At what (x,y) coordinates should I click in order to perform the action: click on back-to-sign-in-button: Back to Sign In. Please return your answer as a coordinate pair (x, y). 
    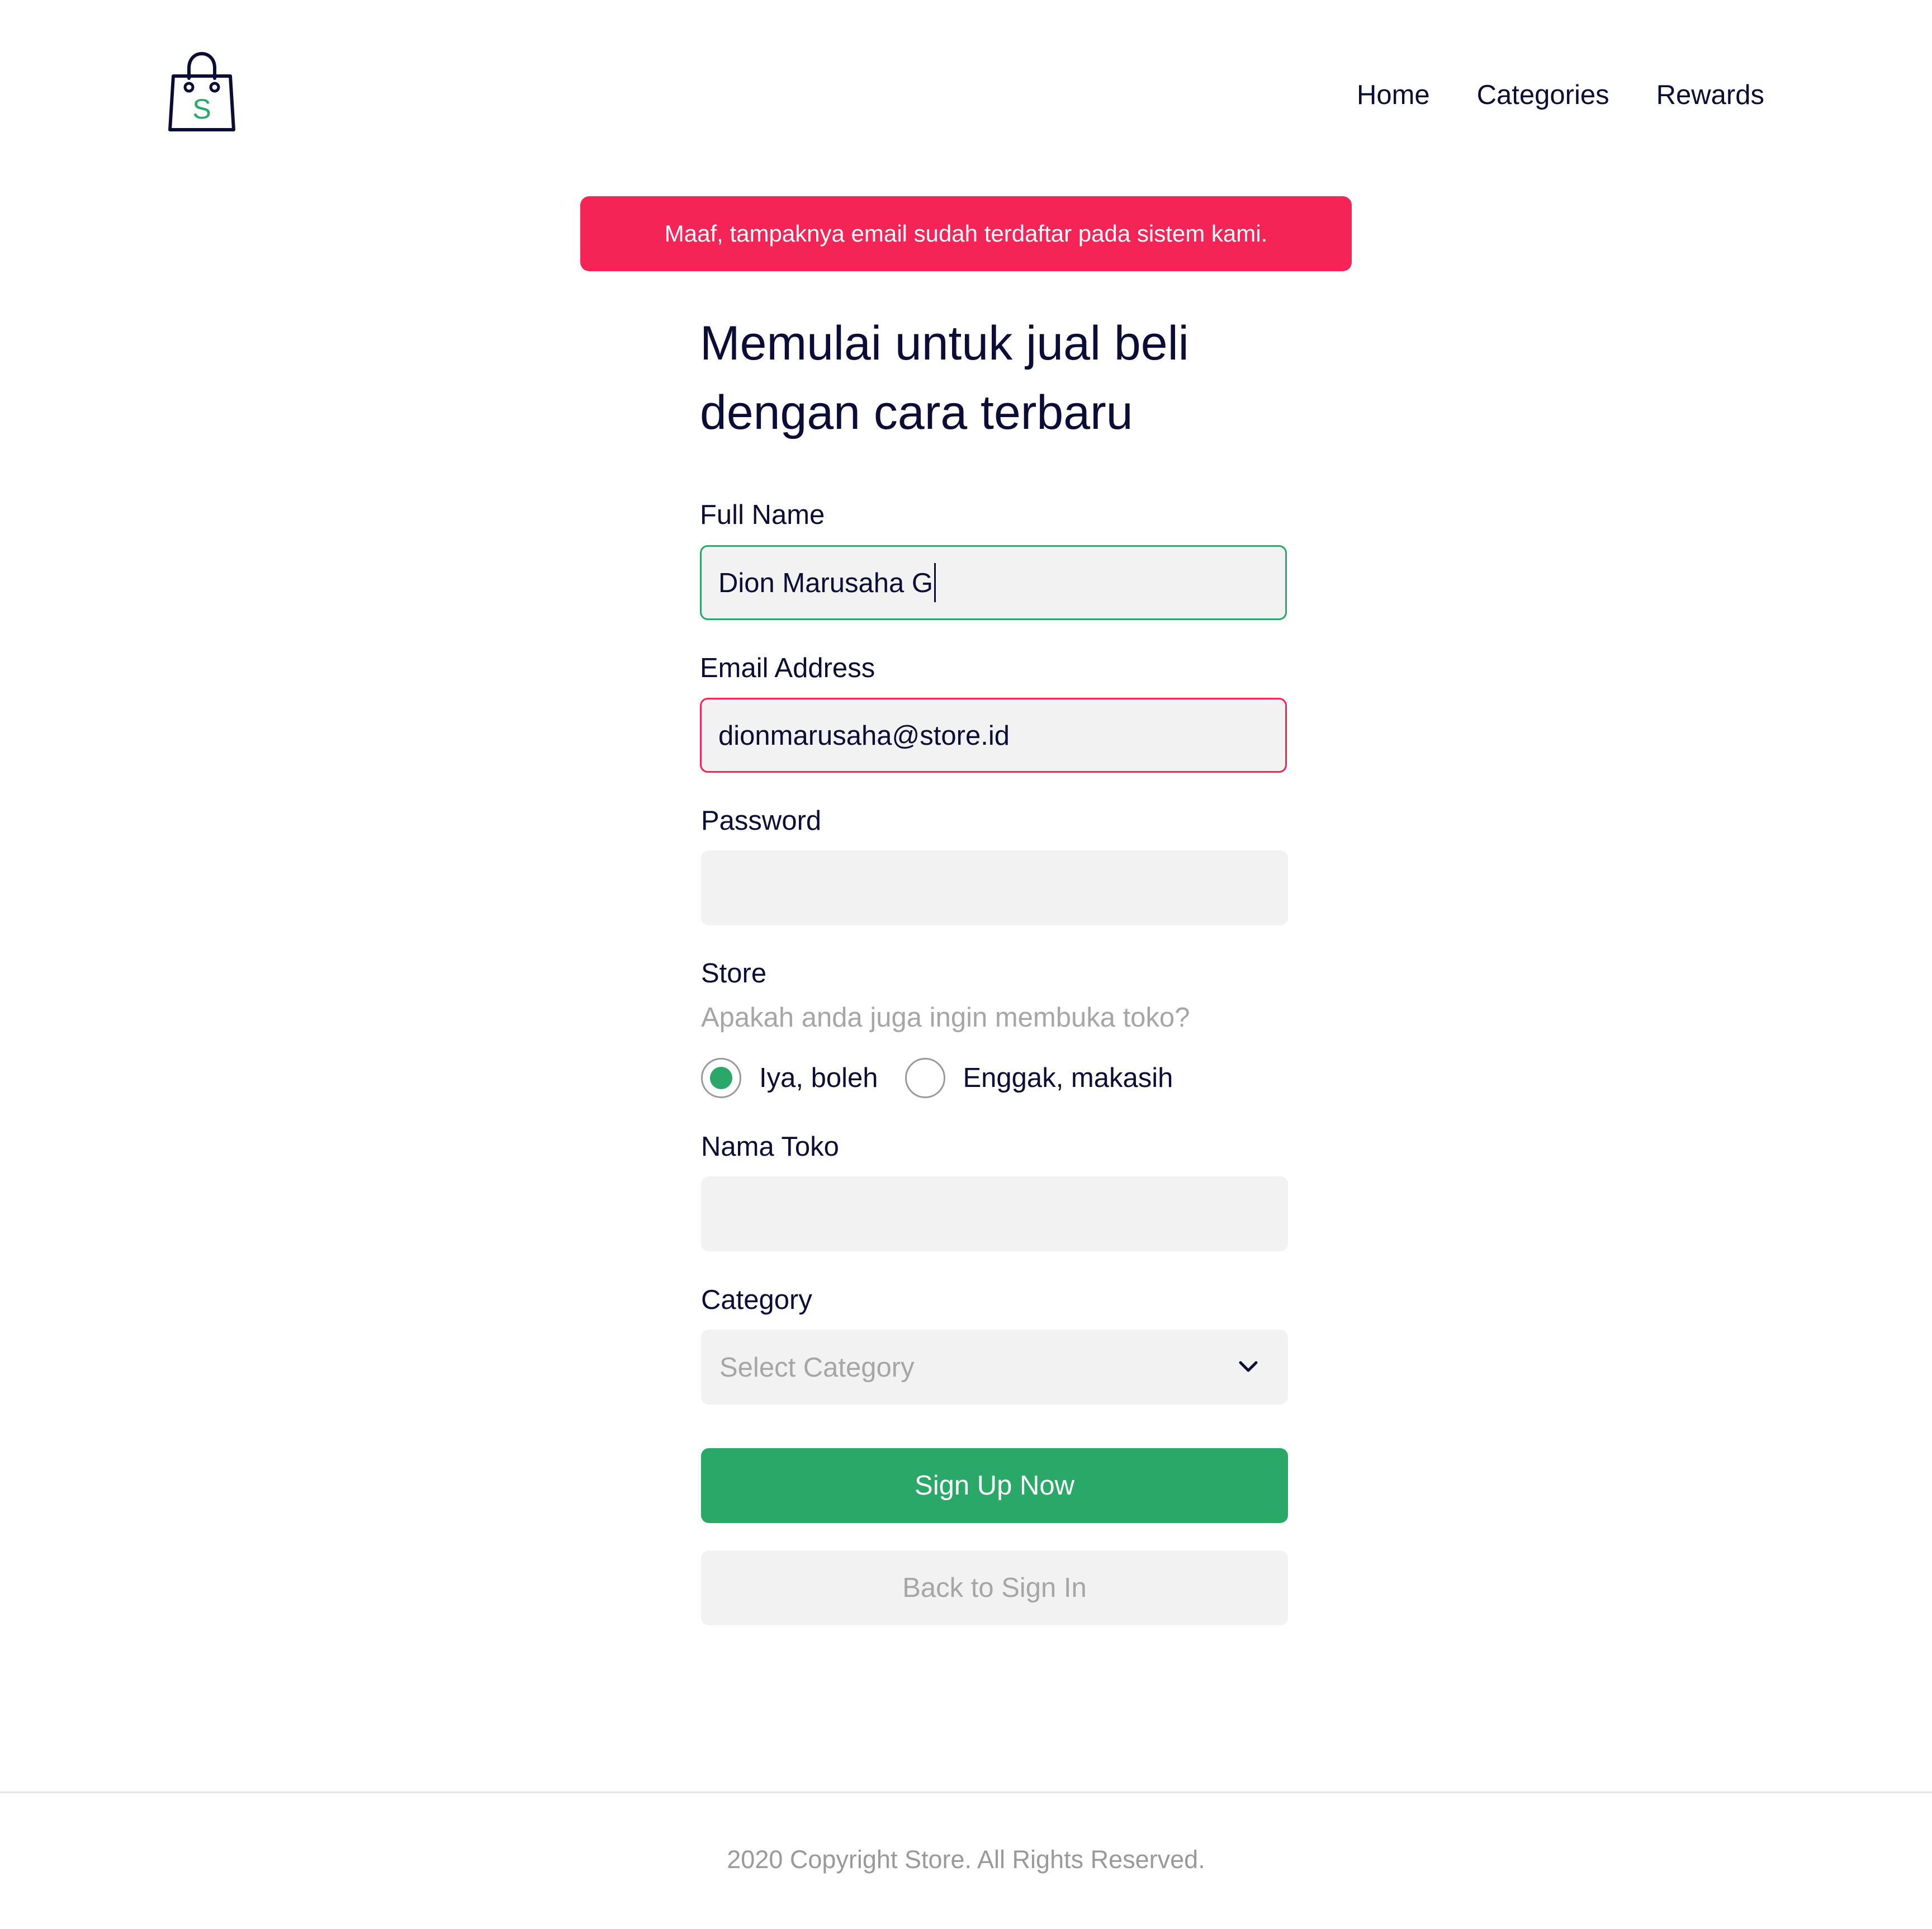
    Looking at the image, I should click on (995, 1587).